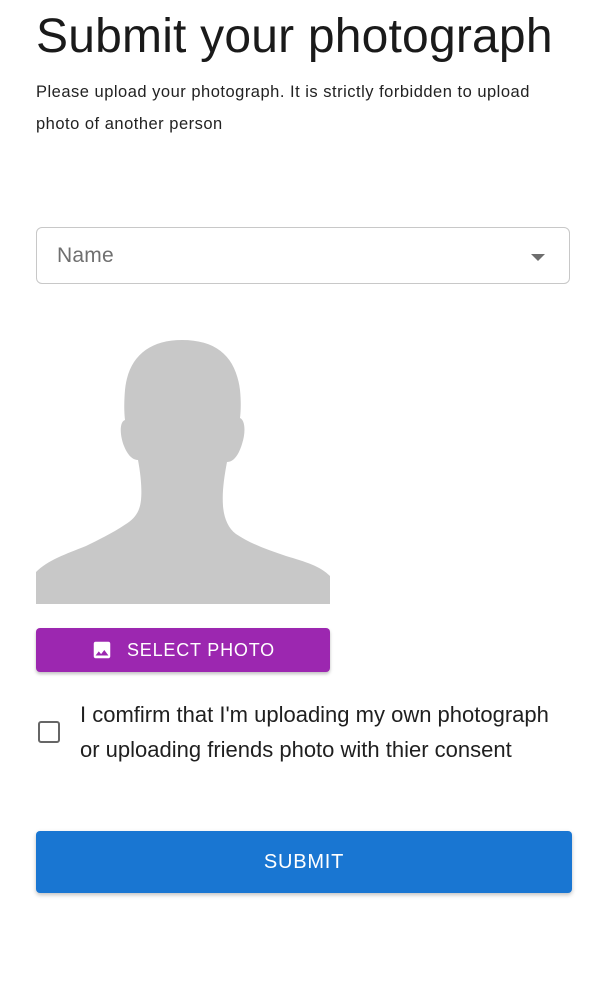  I want to click on submit-button: SUBMIT, so click(304, 862).